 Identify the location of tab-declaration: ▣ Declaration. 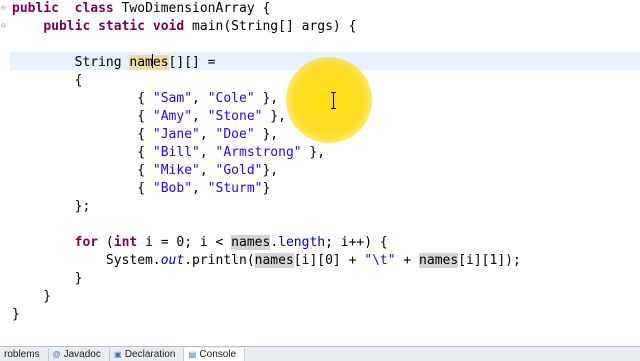
(147, 354).